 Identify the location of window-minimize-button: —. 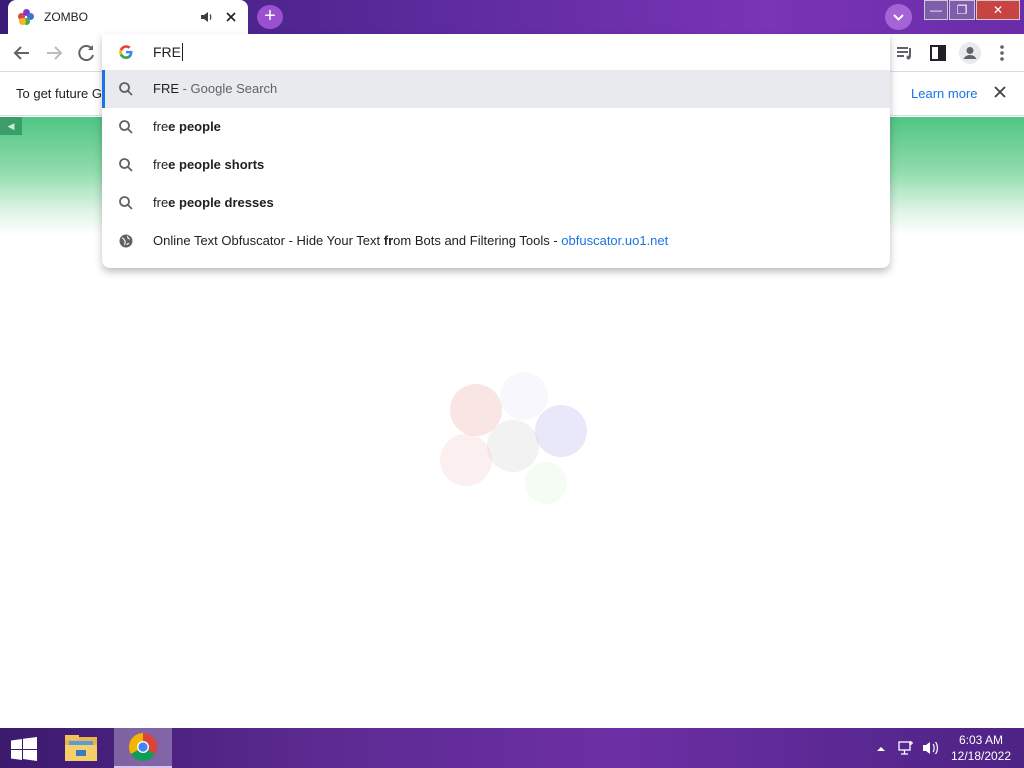
(936, 10).